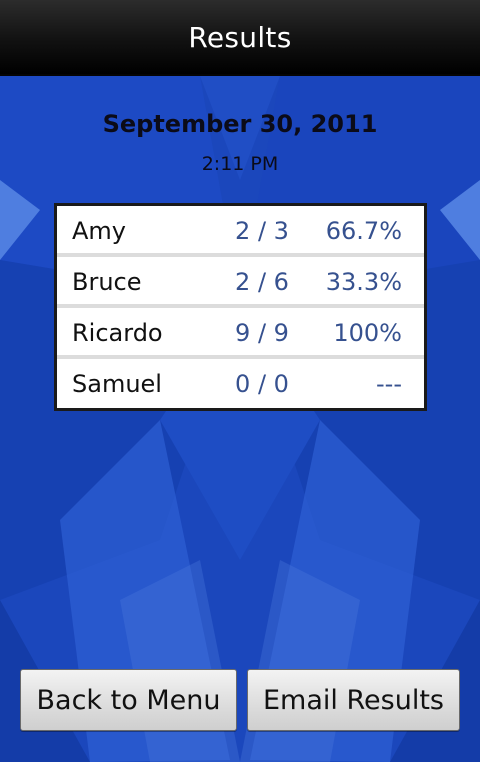  What do you see at coordinates (262, 231) in the screenshot?
I see `player-score: 2 / 3` at bounding box center [262, 231].